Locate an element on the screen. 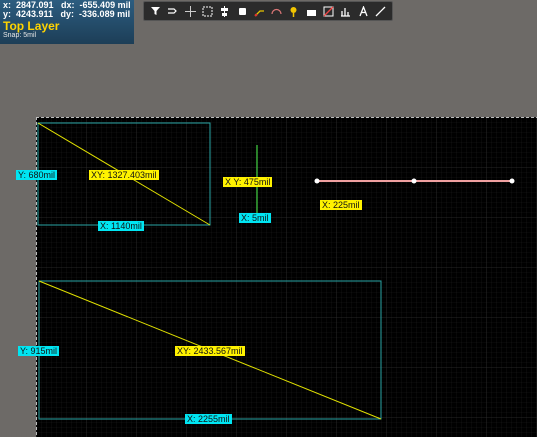 This screenshot has width=537, height=437. pin-icon is located at coordinates (293, 11).